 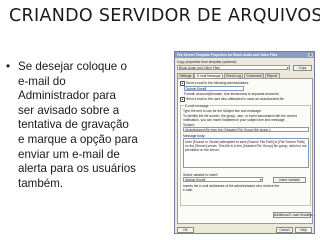 I want to click on bullet-line: tentativa de gravação, so click(x=73, y=125).